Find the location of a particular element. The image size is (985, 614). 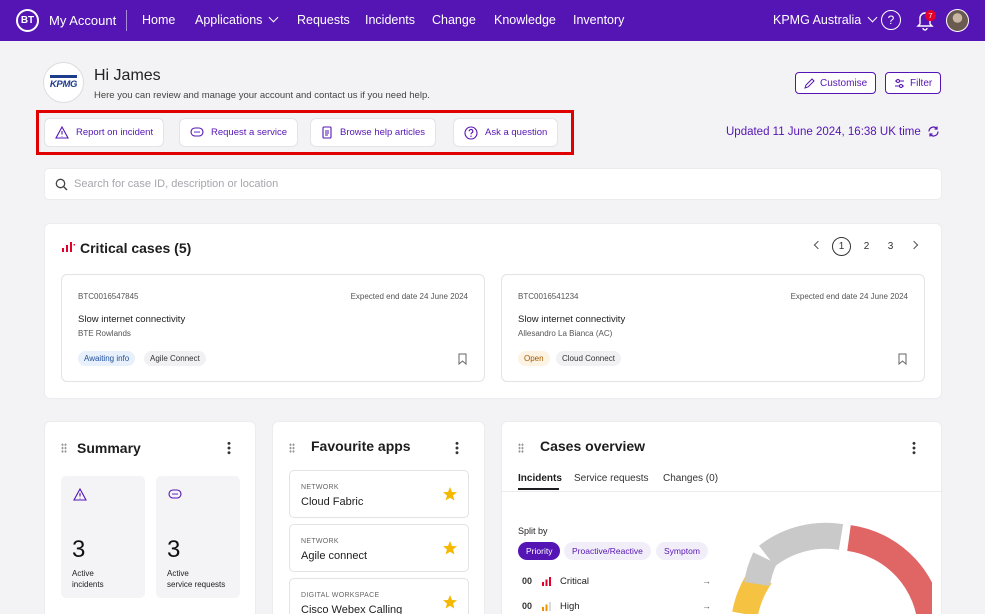

app-category: DIGITAL WORKSPACE is located at coordinates (340, 595).